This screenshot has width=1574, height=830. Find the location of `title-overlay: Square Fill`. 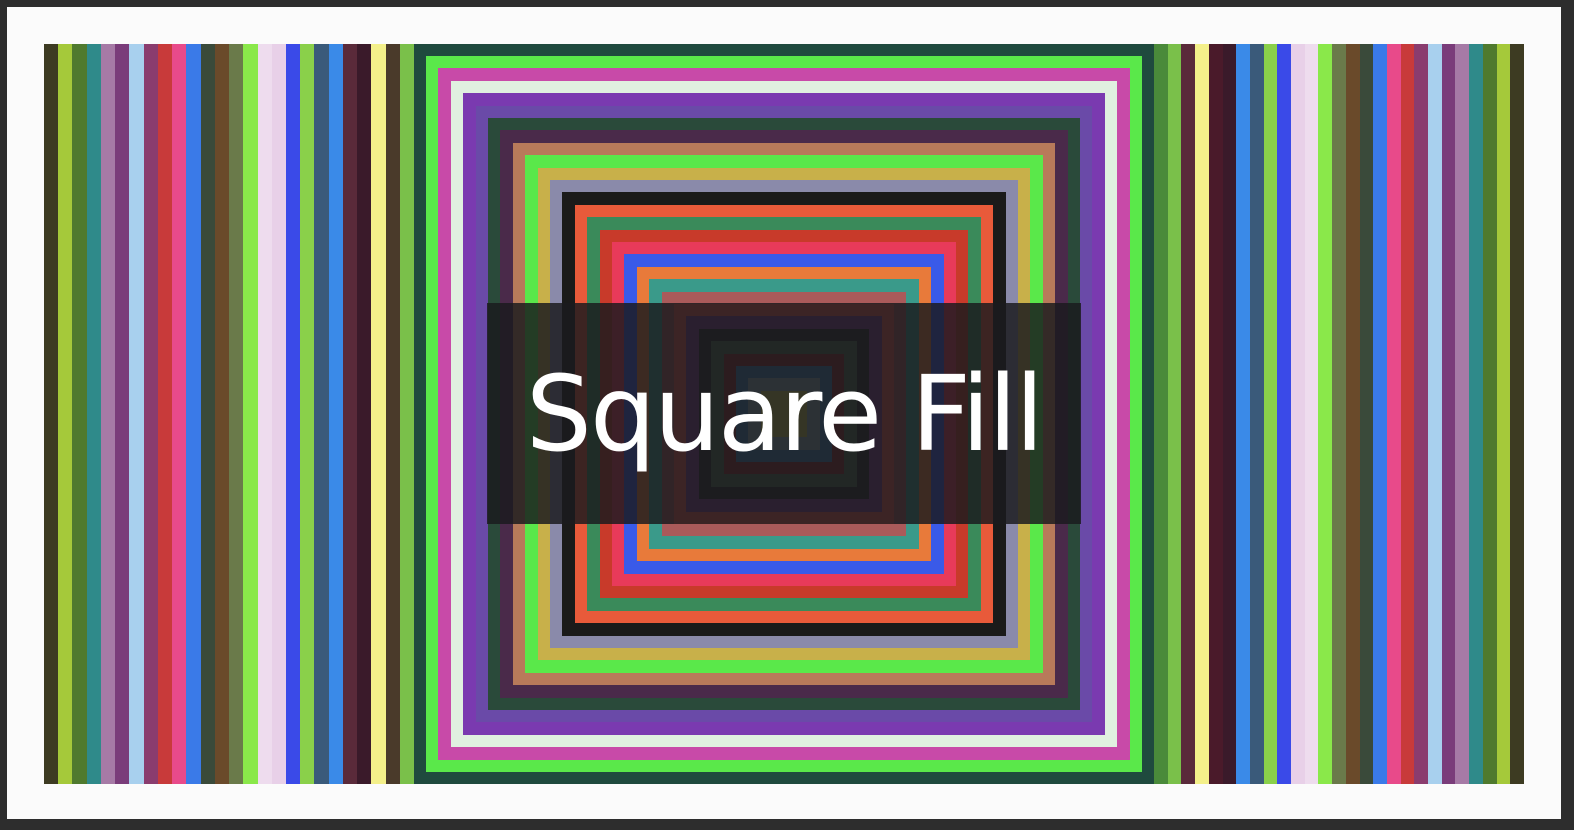

title-overlay: Square Fill is located at coordinates (784, 413).